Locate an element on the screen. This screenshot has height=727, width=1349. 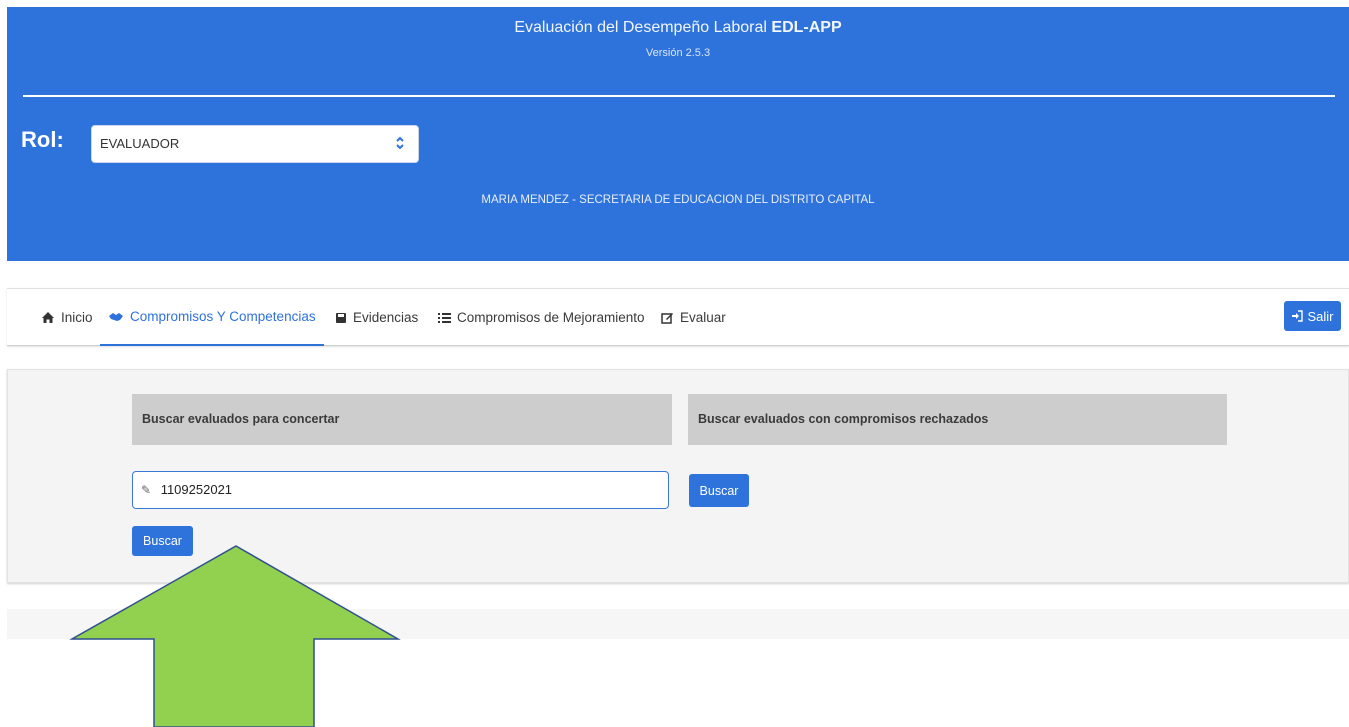
app-name: EDL-APP is located at coordinates (806, 27).